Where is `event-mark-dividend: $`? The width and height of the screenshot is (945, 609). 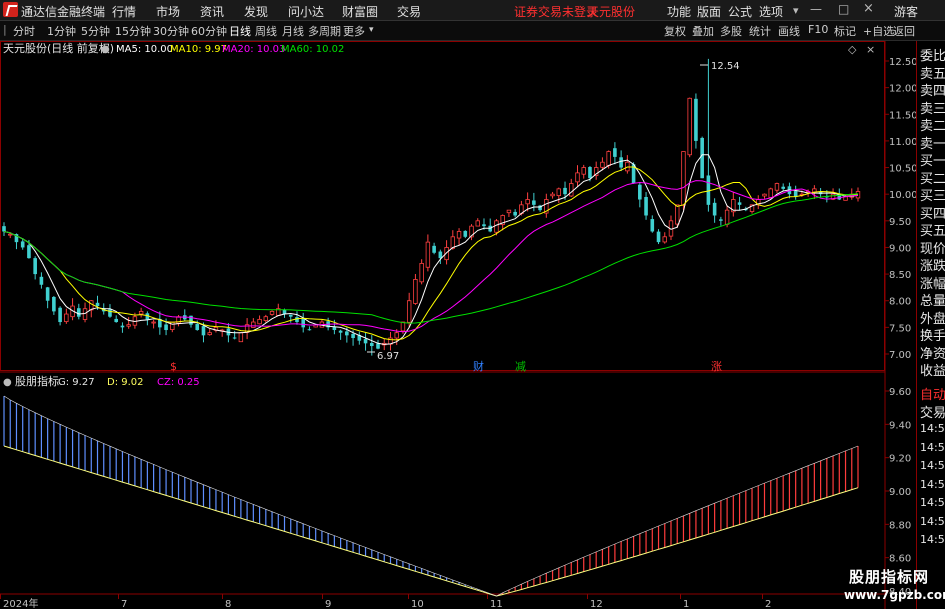 event-mark-dividend: $ is located at coordinates (173, 366).